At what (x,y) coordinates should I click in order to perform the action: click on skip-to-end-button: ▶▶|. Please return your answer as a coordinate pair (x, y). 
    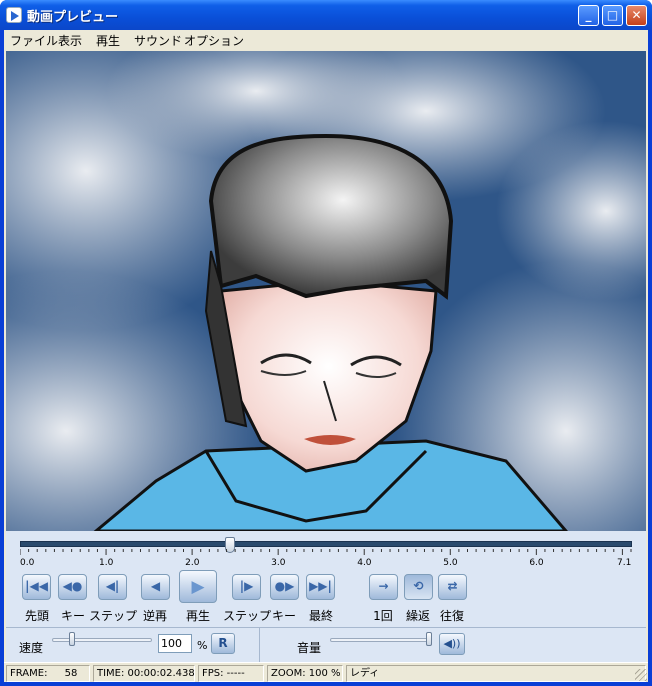
    Looking at the image, I should click on (320, 587).